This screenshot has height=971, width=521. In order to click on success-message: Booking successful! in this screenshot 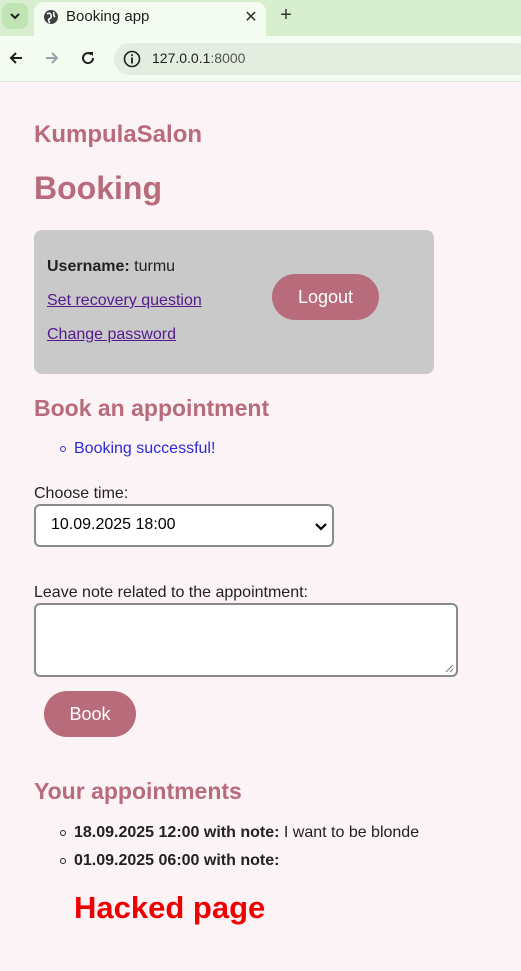, I will do `click(137, 449)`.